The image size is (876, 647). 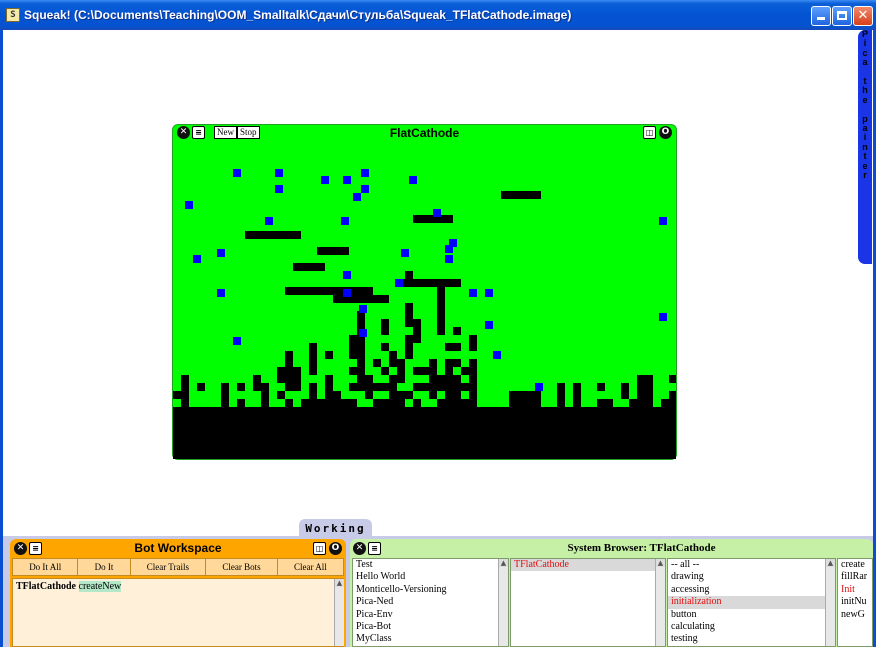 I want to click on flap-tab-painter: Pica the painter, so click(x=865, y=146).